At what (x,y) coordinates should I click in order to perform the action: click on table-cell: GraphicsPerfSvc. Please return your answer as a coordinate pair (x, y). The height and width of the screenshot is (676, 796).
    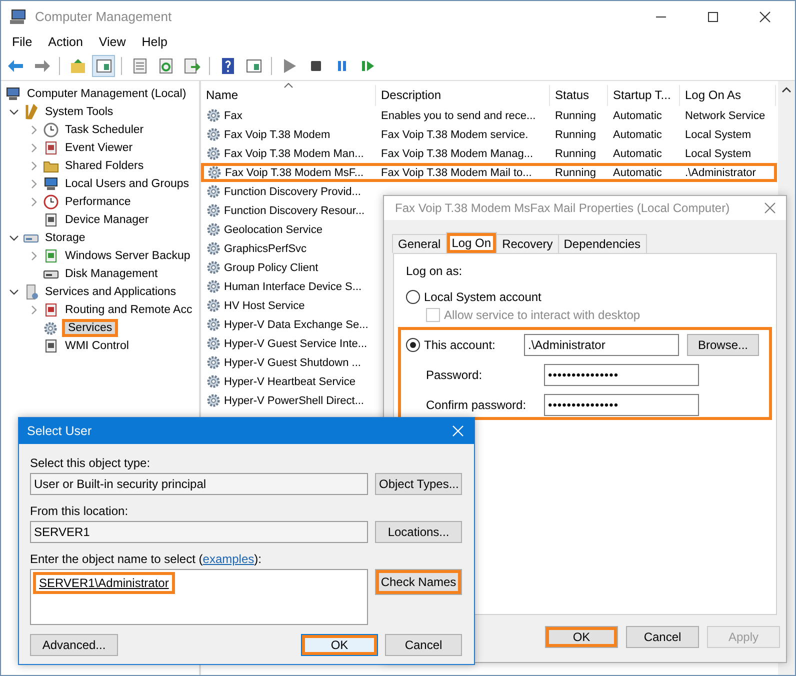
    Looking at the image, I should click on (265, 248).